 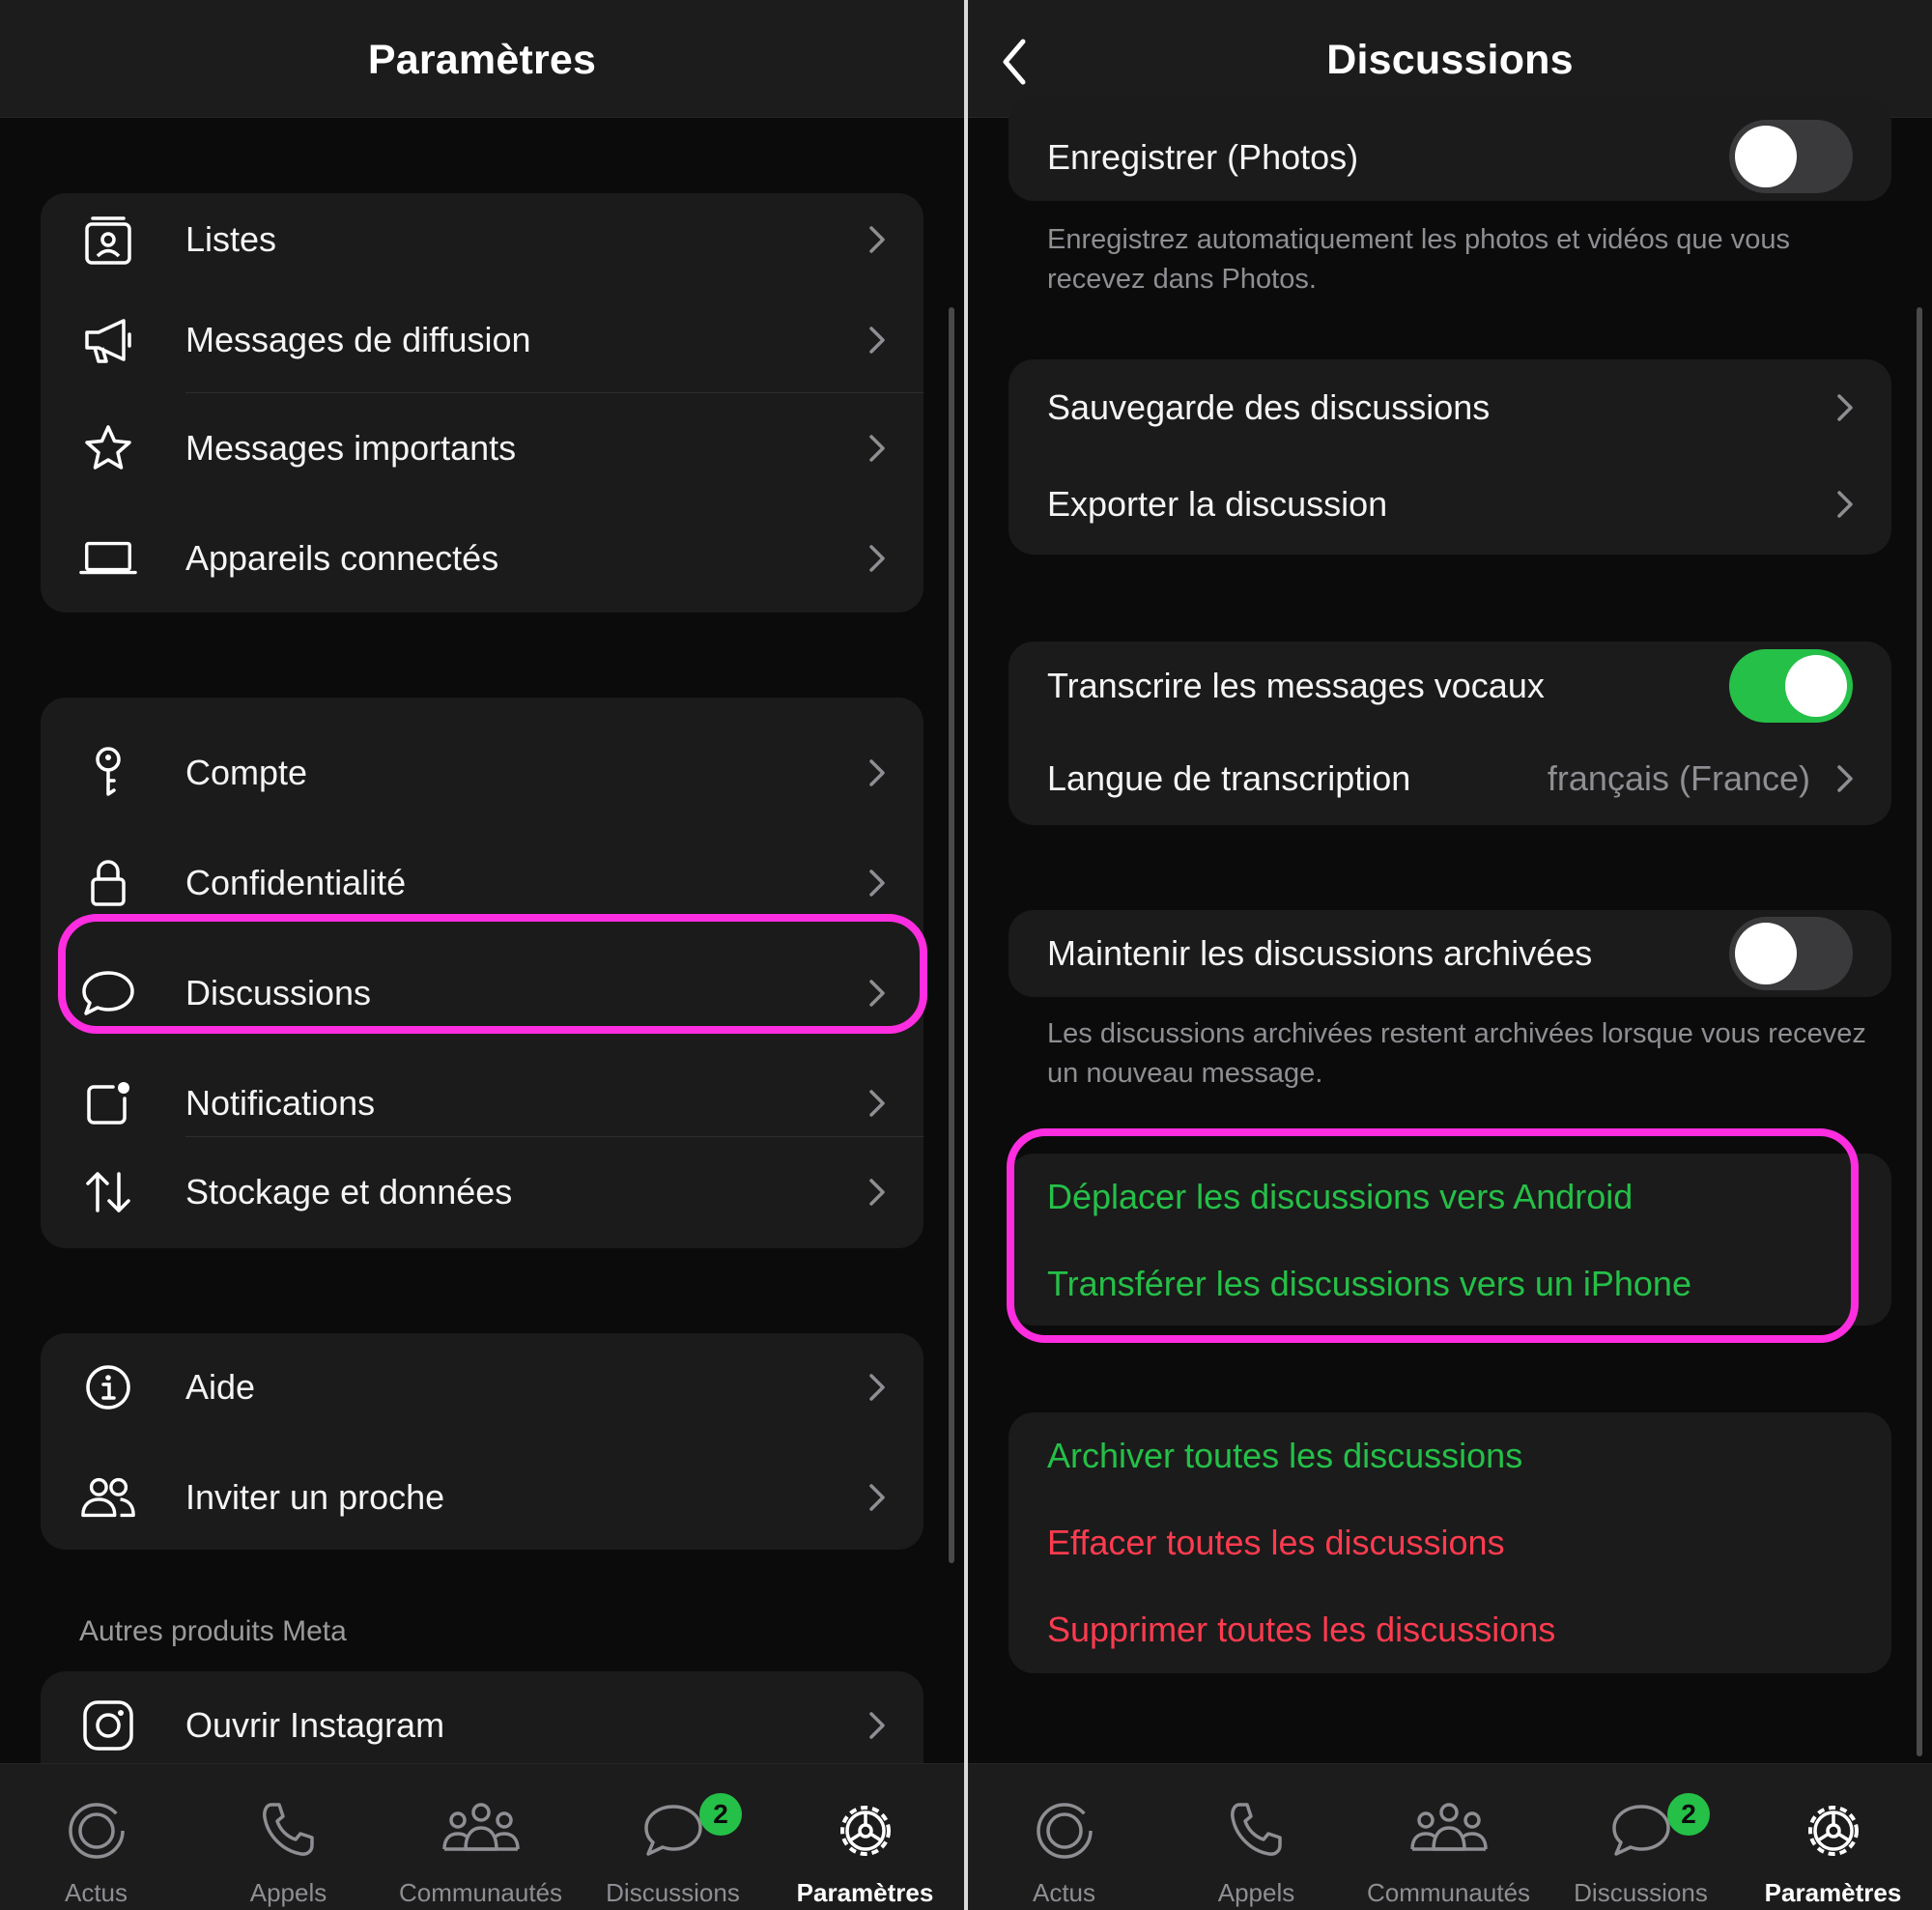 I want to click on settings-item-account: Compte, so click(x=482, y=773).